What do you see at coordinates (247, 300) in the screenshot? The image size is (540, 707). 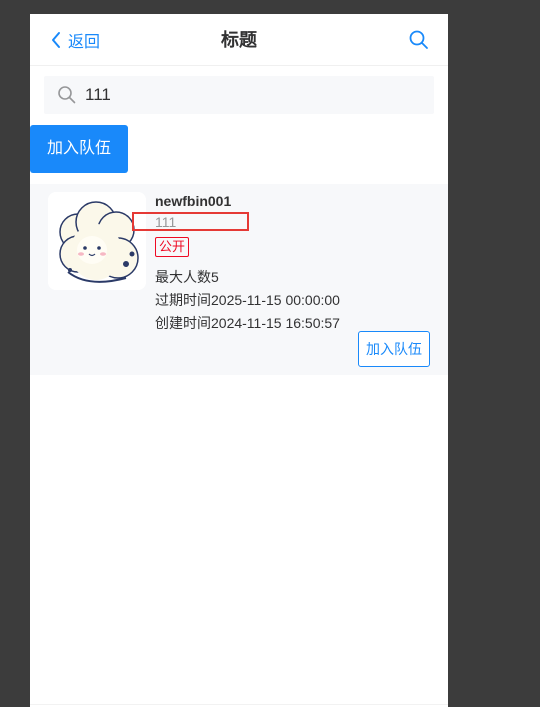 I see `expire-time-text: 过期时间2025-11-15 00:00:00` at bounding box center [247, 300].